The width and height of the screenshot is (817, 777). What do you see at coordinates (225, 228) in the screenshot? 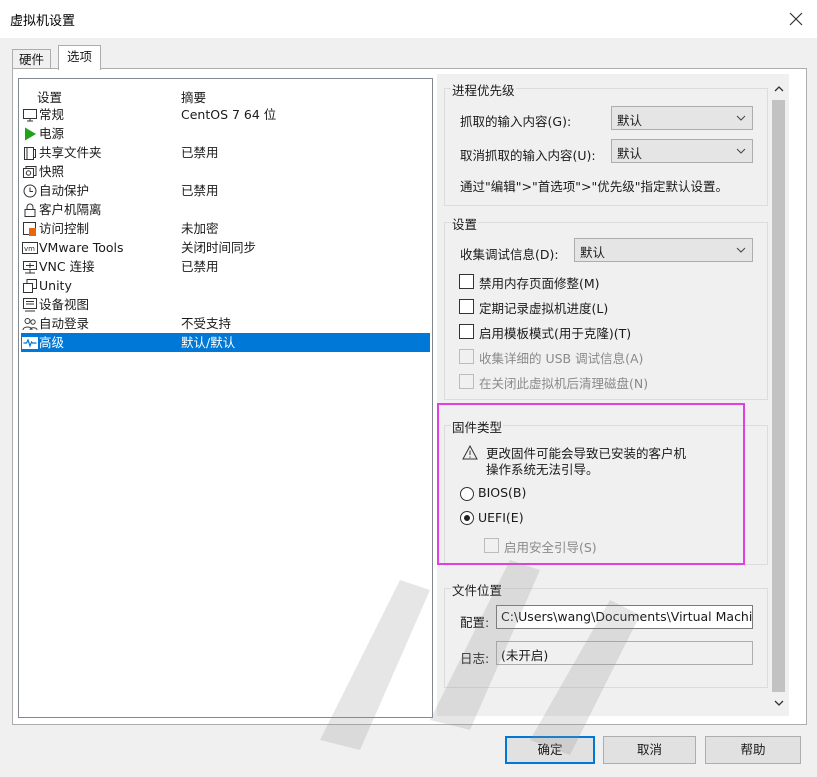
I see `list-item-access-control: 访问控制 未加密` at bounding box center [225, 228].